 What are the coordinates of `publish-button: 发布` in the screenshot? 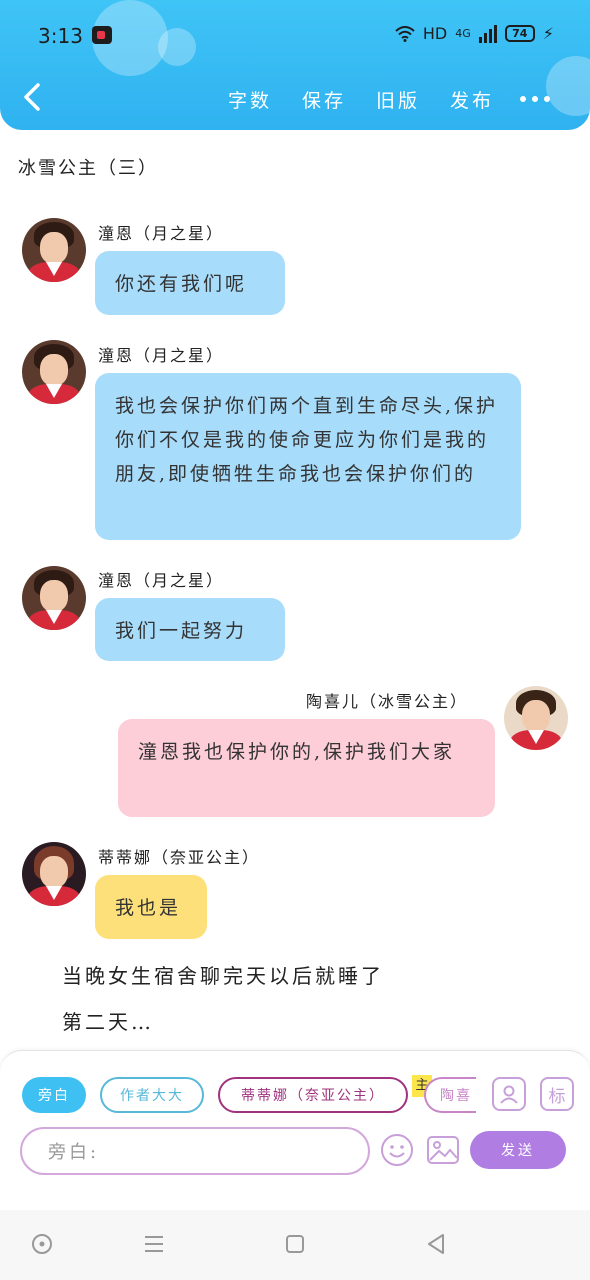 It's located at (472, 99).